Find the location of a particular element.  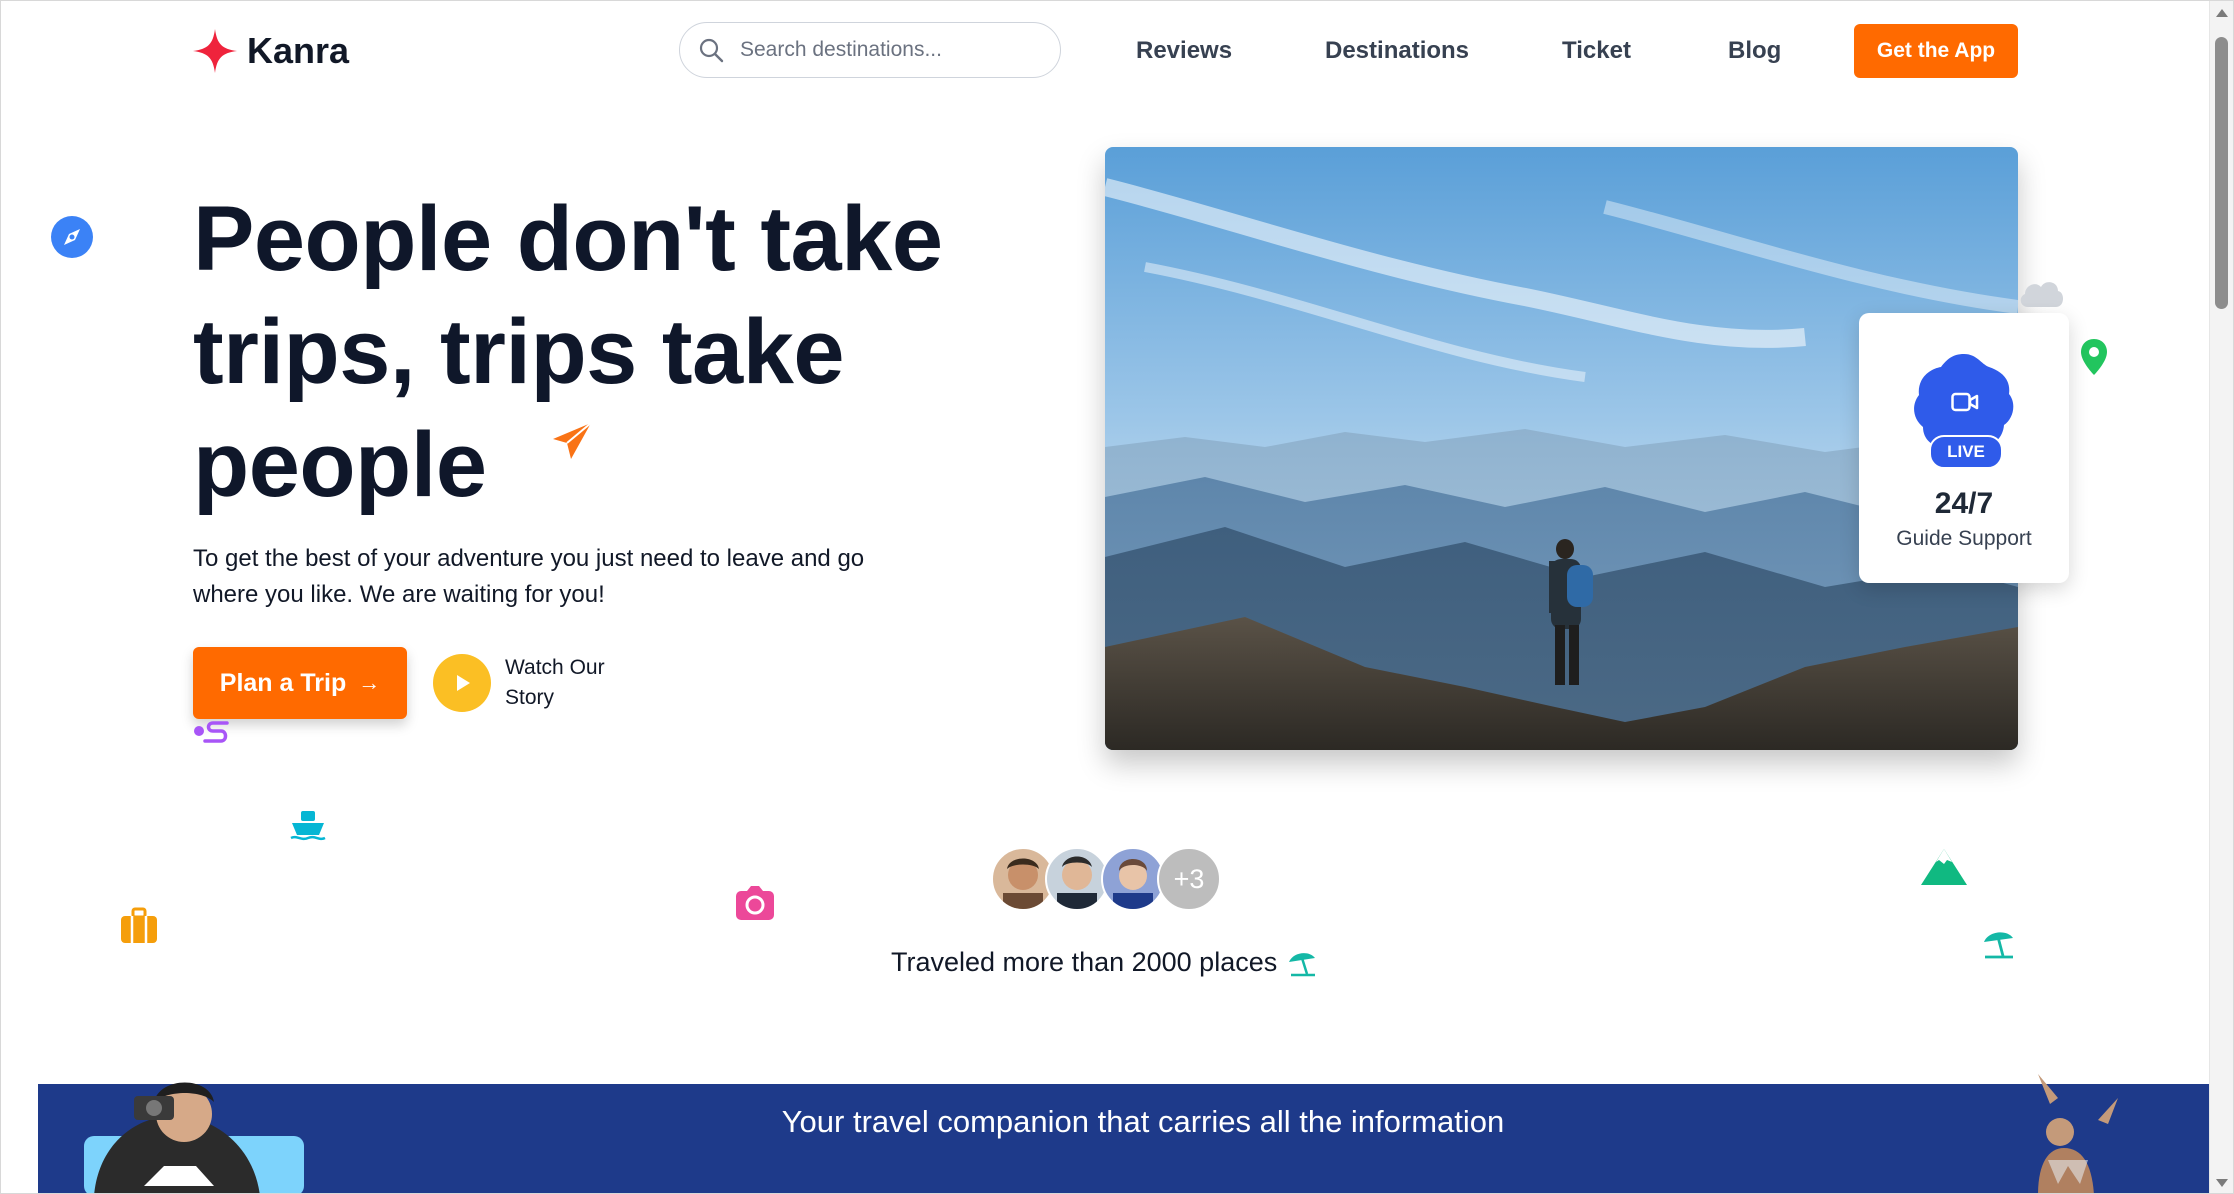

suitcase-icon is located at coordinates (139, 925).